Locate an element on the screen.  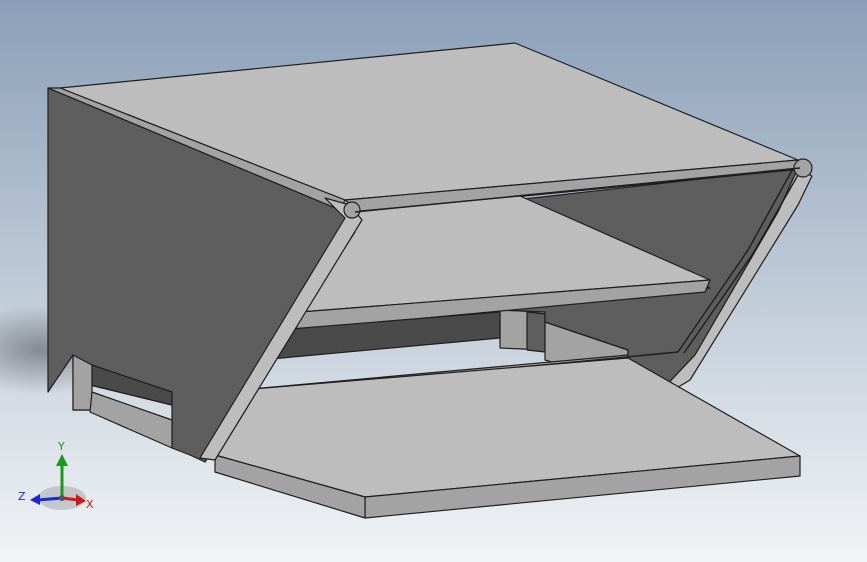
x-axis-label: X is located at coordinates (90, 504).